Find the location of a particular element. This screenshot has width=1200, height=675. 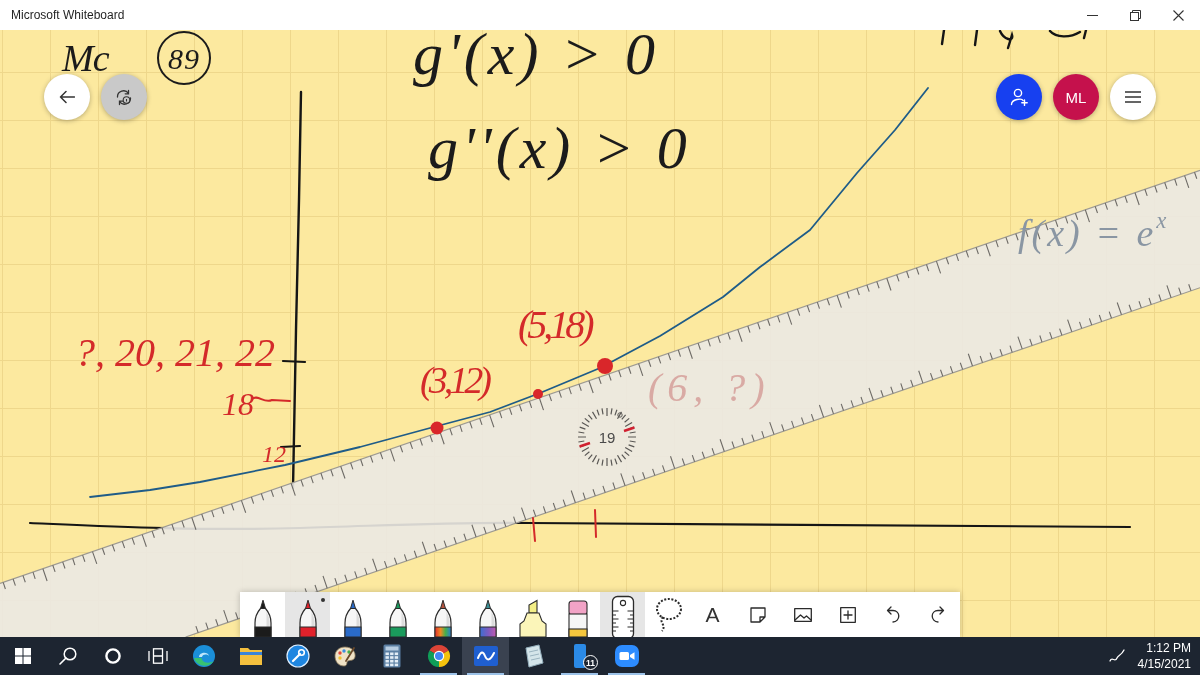

handwritten-text: ?, 20, 21, 22 is located at coordinates (175, 352).